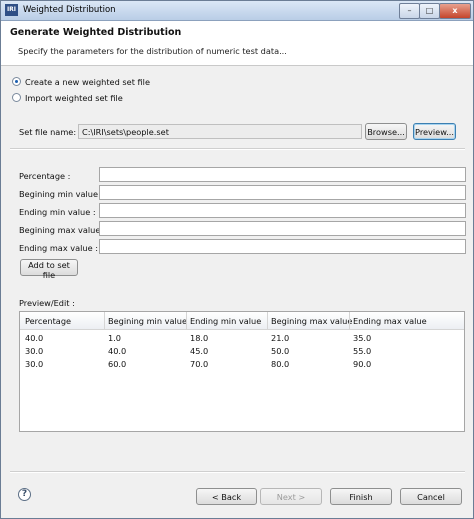 Image resolution: width=474 pixels, height=519 pixels. I want to click on page-title: Generate Weighted Distribution, so click(96, 32).